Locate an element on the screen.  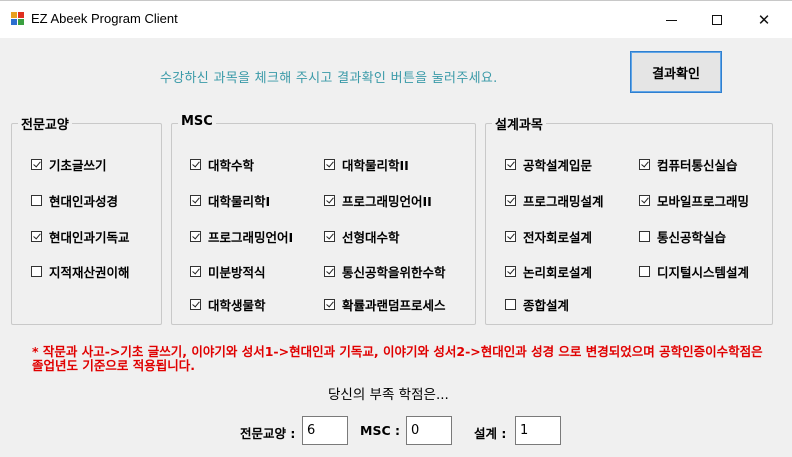
msc-label: MSC : is located at coordinates (380, 430).